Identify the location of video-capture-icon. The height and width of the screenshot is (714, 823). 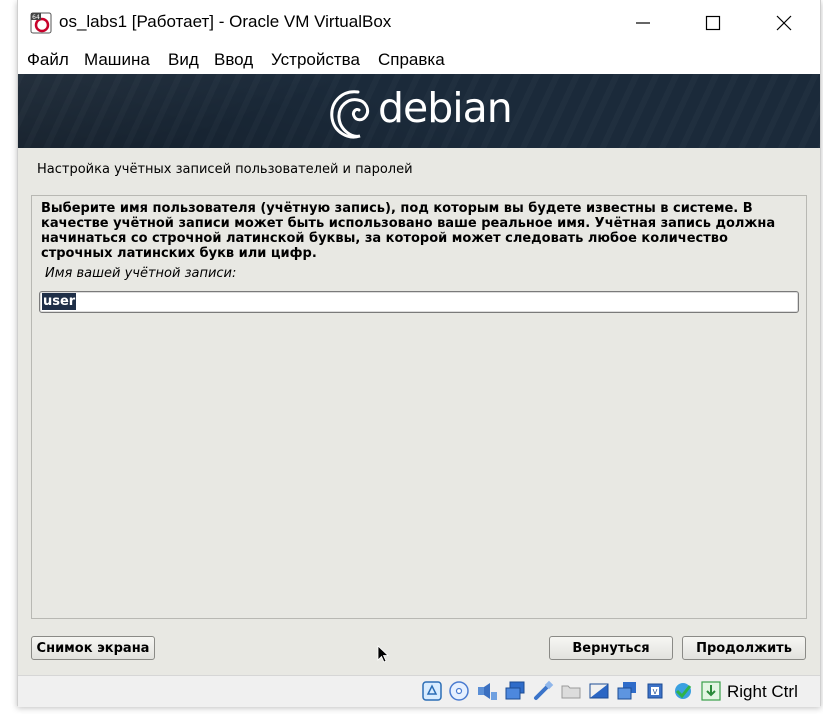
(627, 691).